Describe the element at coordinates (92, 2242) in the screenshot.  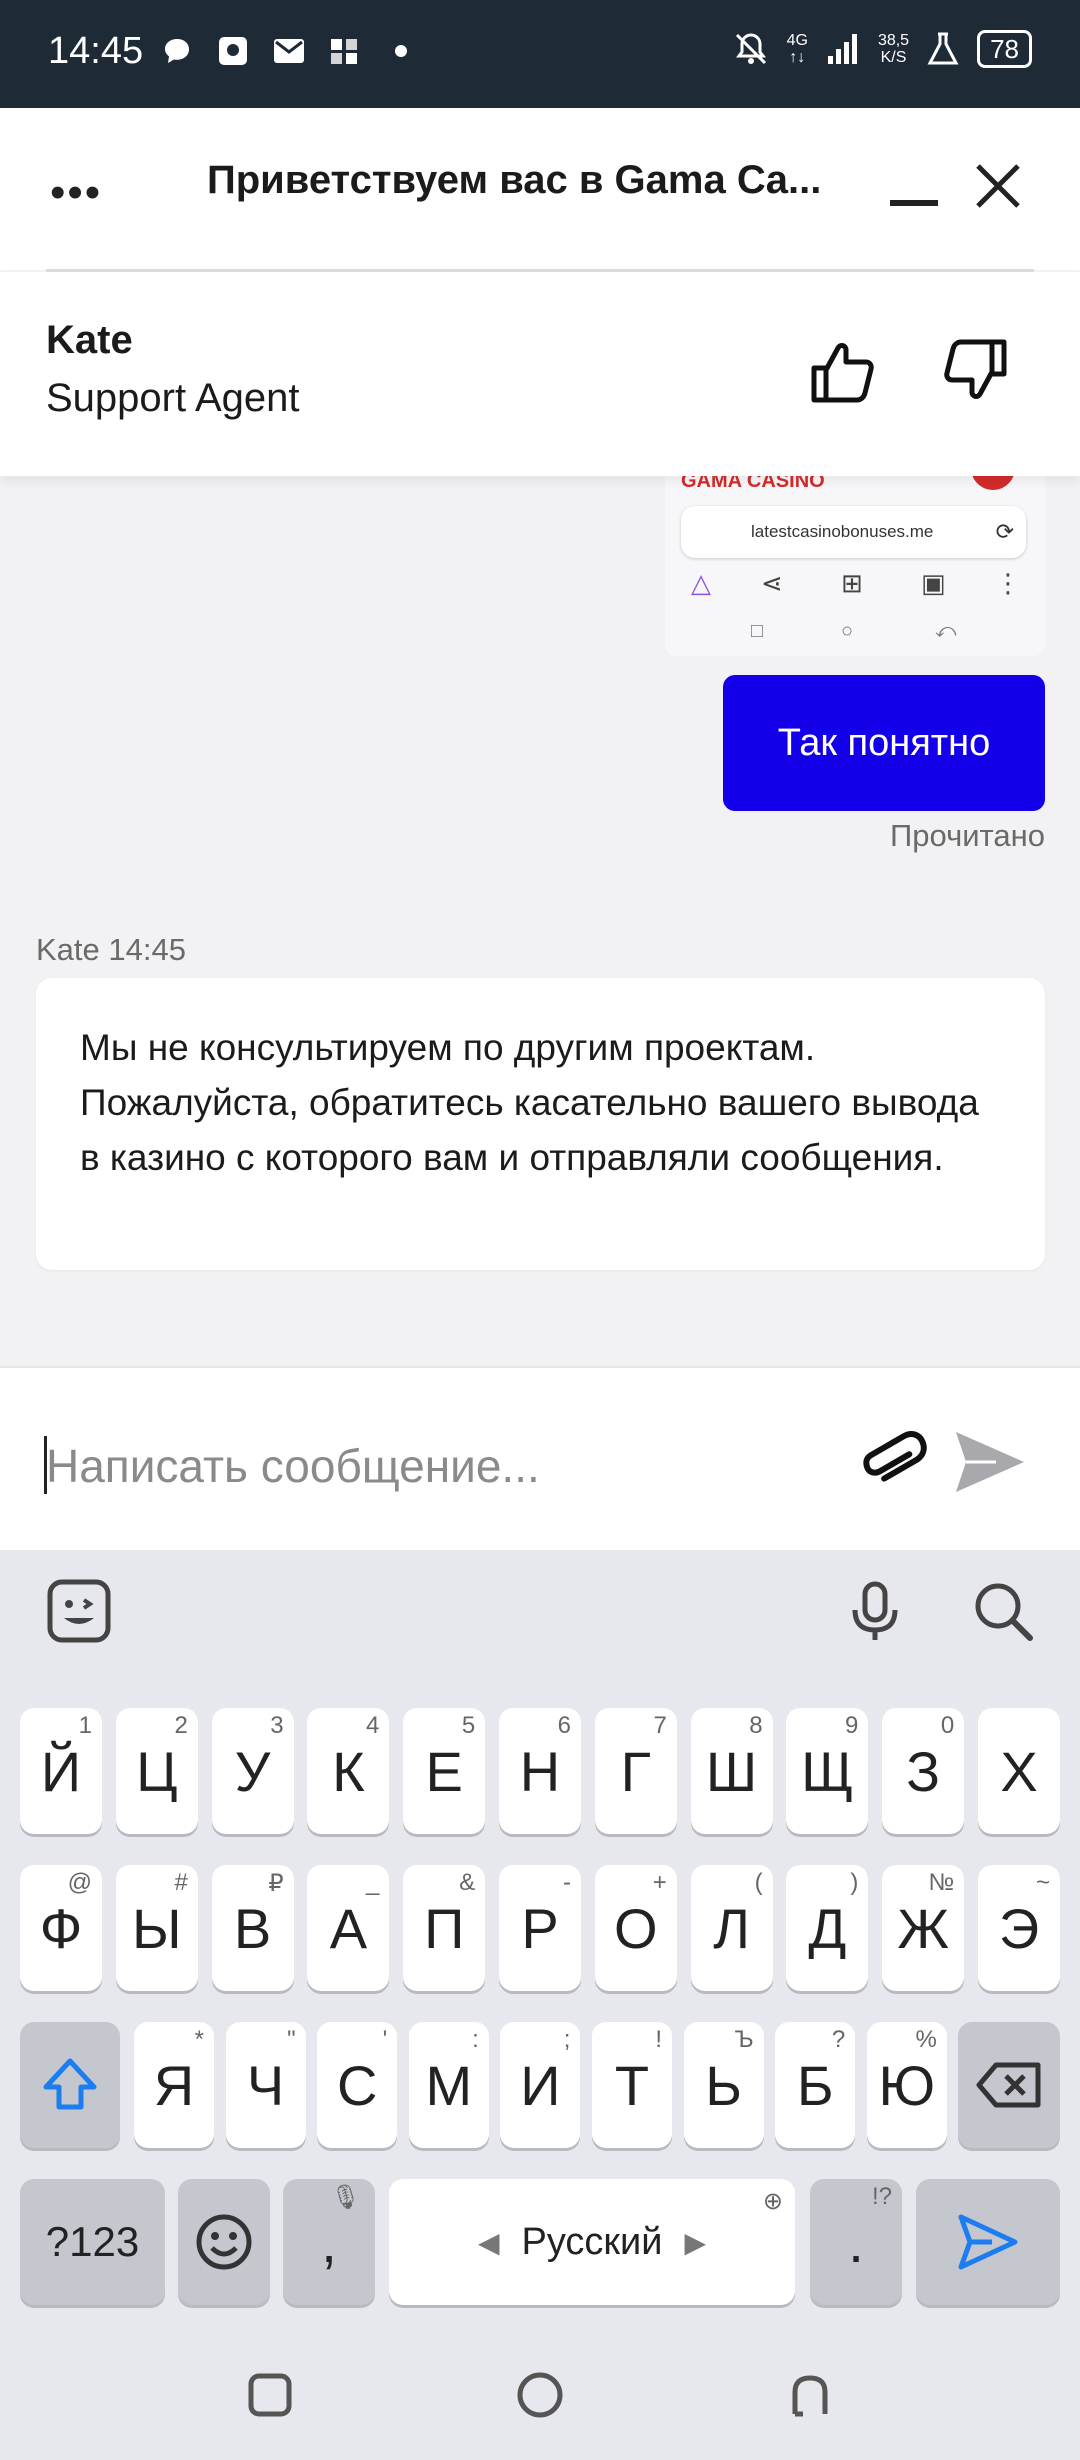
I see `symbols-key: ?123` at that location.